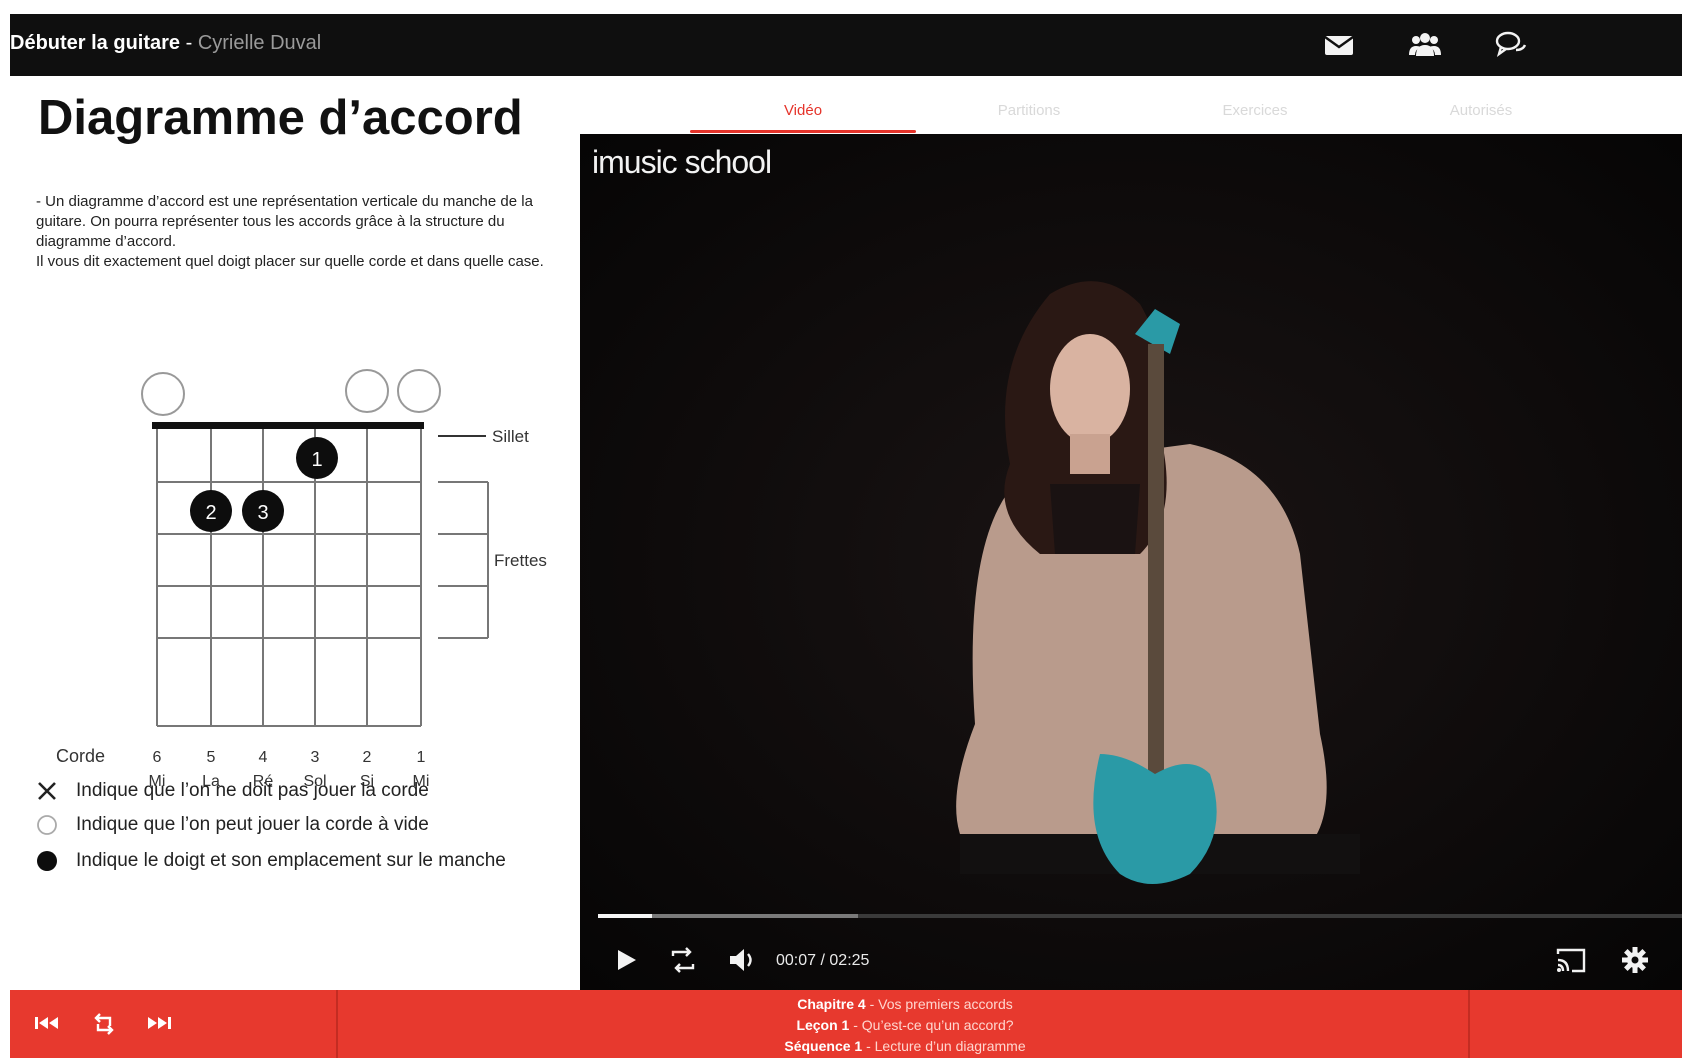 This screenshot has width=1682, height=1058. What do you see at coordinates (939, 1004) in the screenshot?
I see `chapter-text: - Vos premiers accords` at bounding box center [939, 1004].